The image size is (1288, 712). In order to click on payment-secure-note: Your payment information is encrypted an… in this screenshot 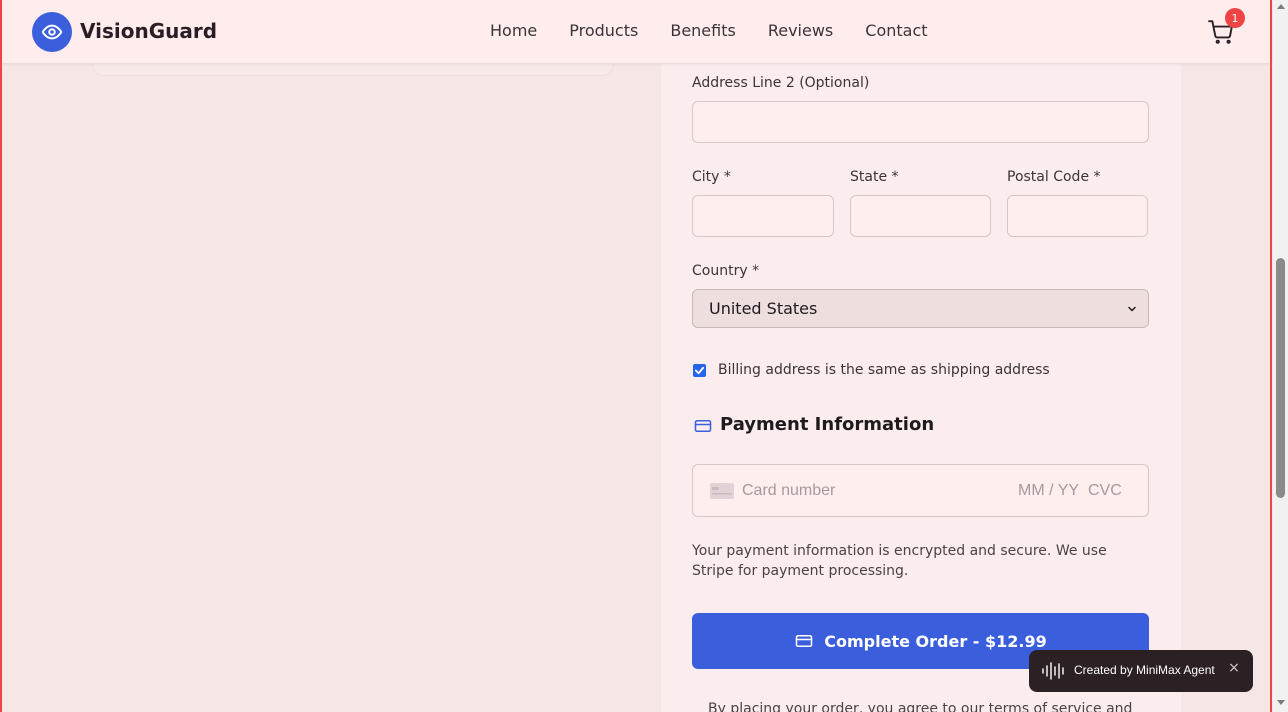, I will do `click(899, 561)`.